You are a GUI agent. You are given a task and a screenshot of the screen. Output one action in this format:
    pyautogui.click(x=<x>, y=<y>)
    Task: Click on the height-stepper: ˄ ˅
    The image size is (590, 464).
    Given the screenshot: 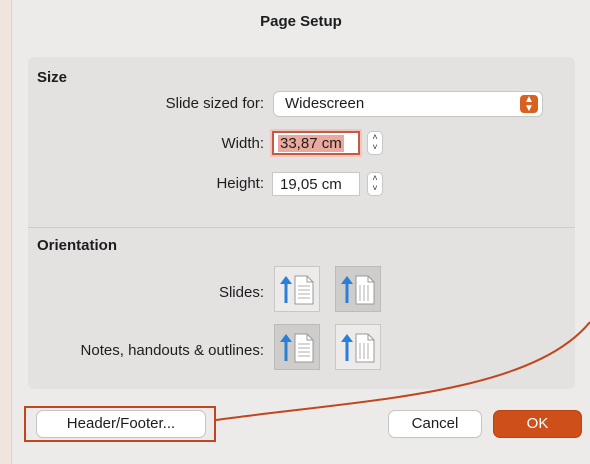 What is the action you would take?
    pyautogui.click(x=375, y=184)
    